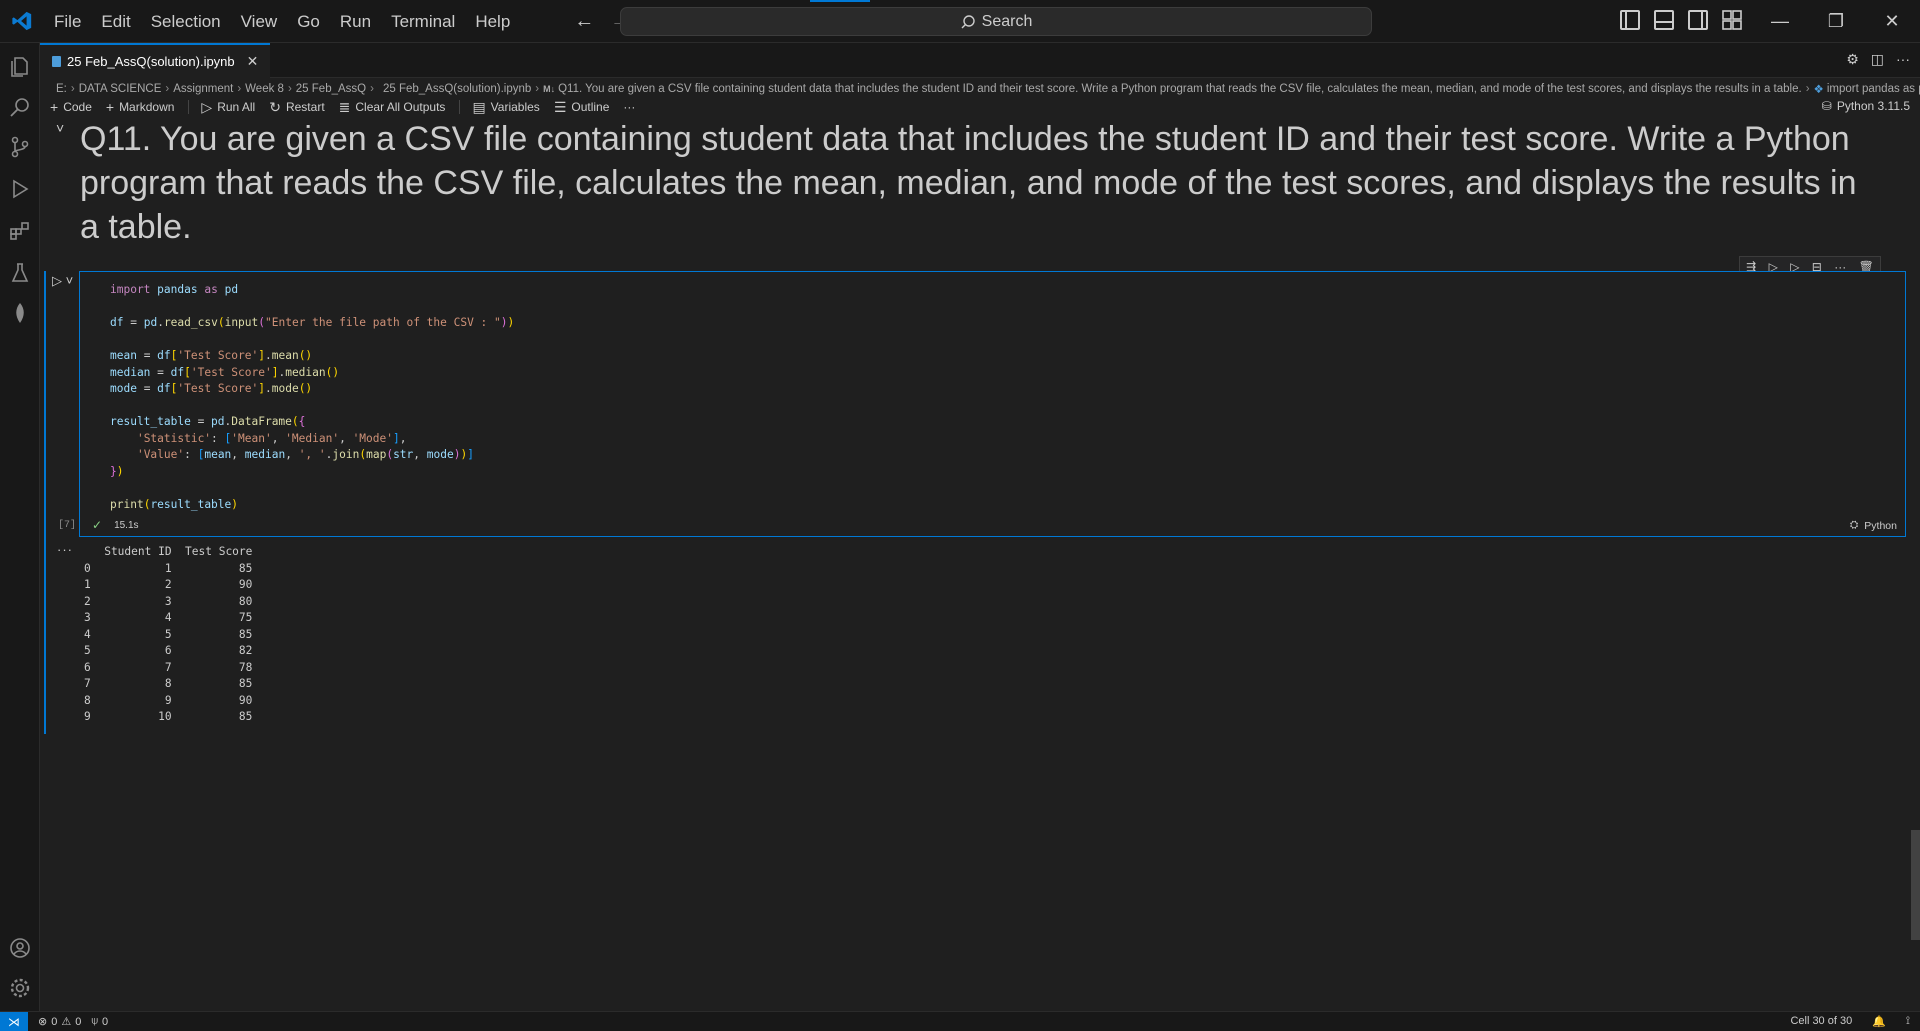 The width and height of the screenshot is (1920, 1031). What do you see at coordinates (43, 1022) in the screenshot?
I see `error-icon: ⊗` at bounding box center [43, 1022].